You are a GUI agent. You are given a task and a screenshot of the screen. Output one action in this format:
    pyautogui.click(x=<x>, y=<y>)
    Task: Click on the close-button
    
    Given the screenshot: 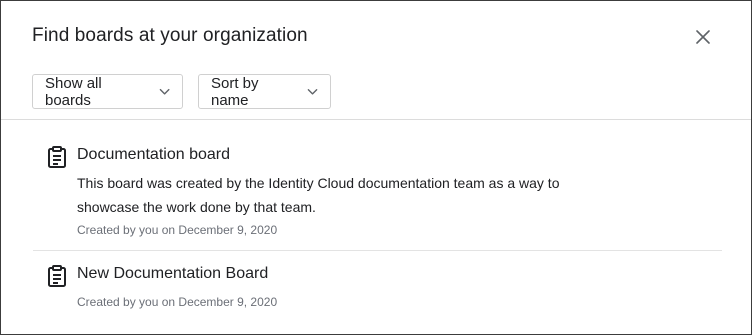 What is the action you would take?
    pyautogui.click(x=703, y=37)
    